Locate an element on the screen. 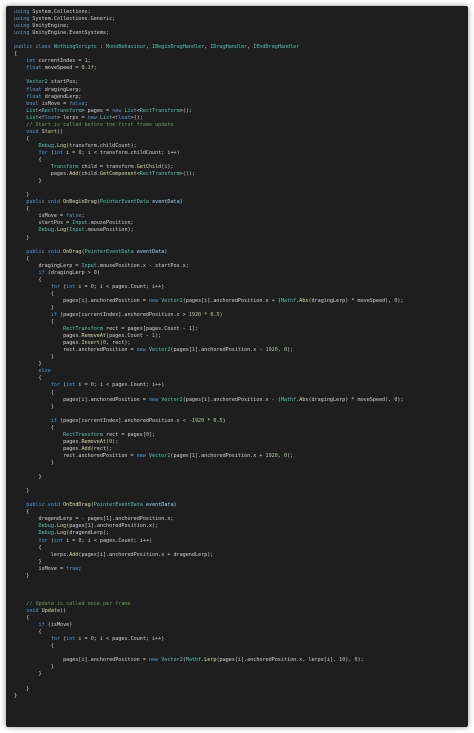  code-token-keyword: public void is located at coordinates (43, 202).